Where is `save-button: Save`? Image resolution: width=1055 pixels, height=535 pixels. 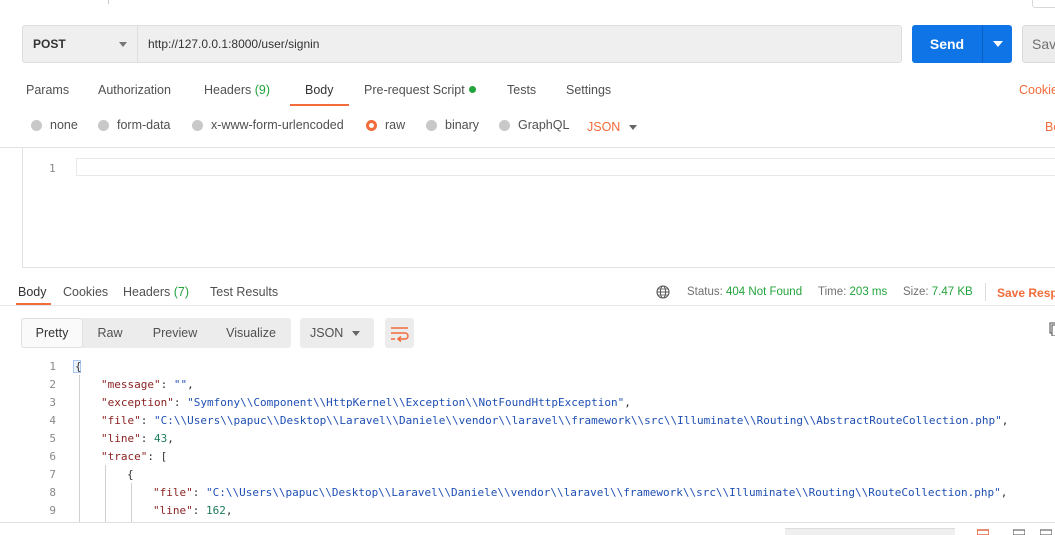
save-button: Save is located at coordinates (1038, 44).